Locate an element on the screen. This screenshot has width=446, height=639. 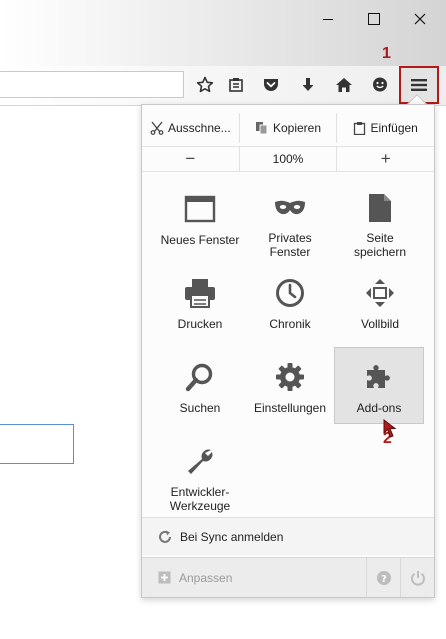
history-button: Chronik is located at coordinates (290, 306).